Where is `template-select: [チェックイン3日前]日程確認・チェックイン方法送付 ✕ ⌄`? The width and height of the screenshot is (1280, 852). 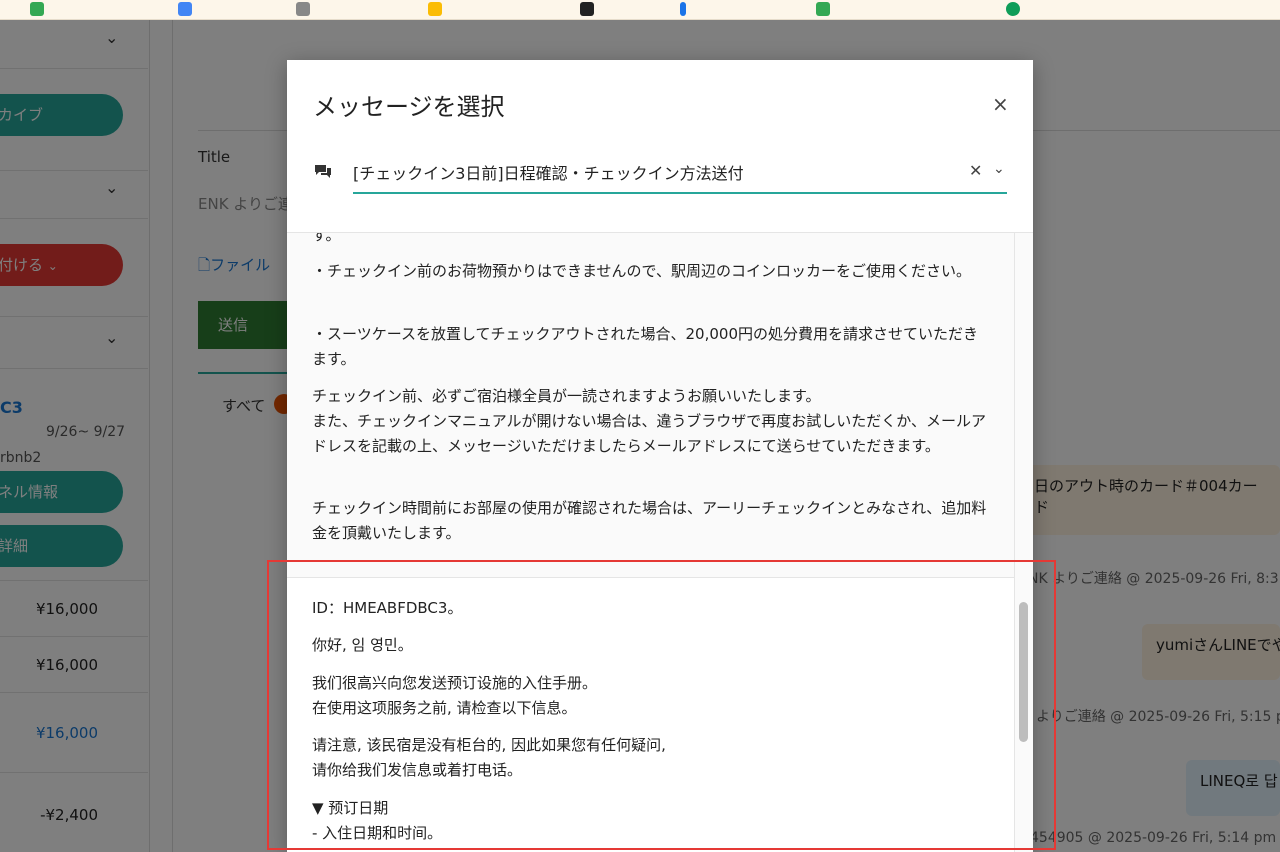
template-select: [チェックイン3日前]日程確認・チェックイン方法送付 ✕ ⌄ is located at coordinates (680, 173).